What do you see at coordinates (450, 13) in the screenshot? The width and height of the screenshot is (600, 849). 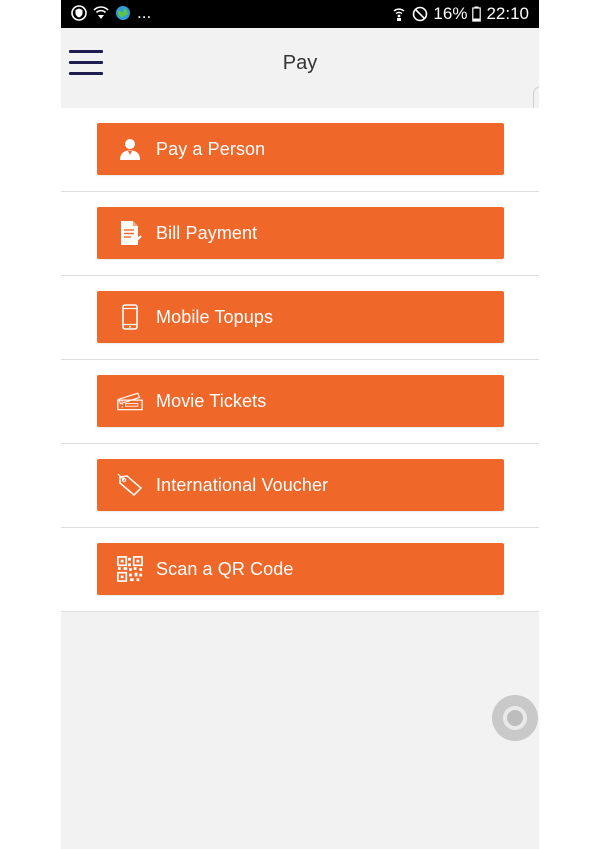 I see `battery-percent: 16%` at bounding box center [450, 13].